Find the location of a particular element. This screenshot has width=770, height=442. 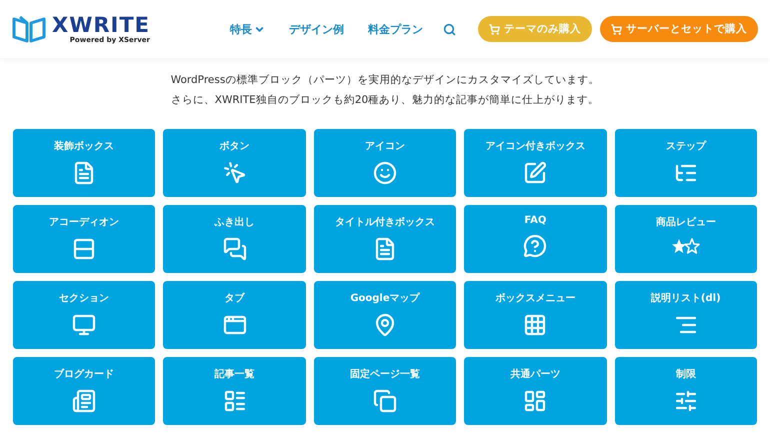

block-tile: 固定ページ一覧 is located at coordinates (385, 391).